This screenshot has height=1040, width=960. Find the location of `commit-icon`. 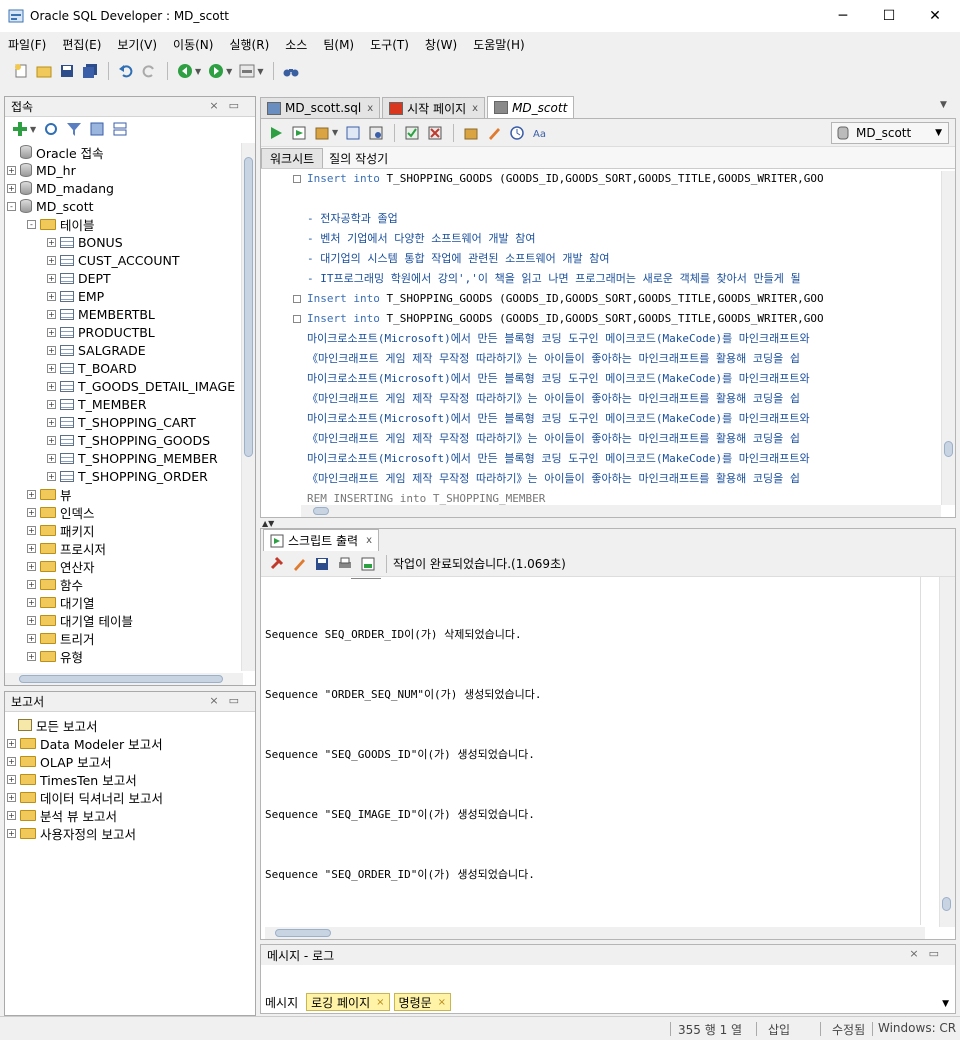

commit-icon is located at coordinates (322, 133).